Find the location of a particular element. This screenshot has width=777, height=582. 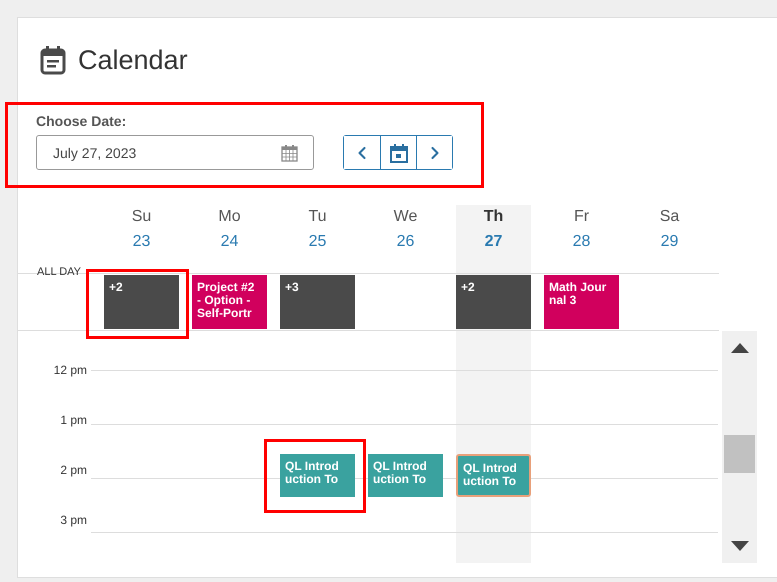

hour-label: 12 pm is located at coordinates (70, 371).